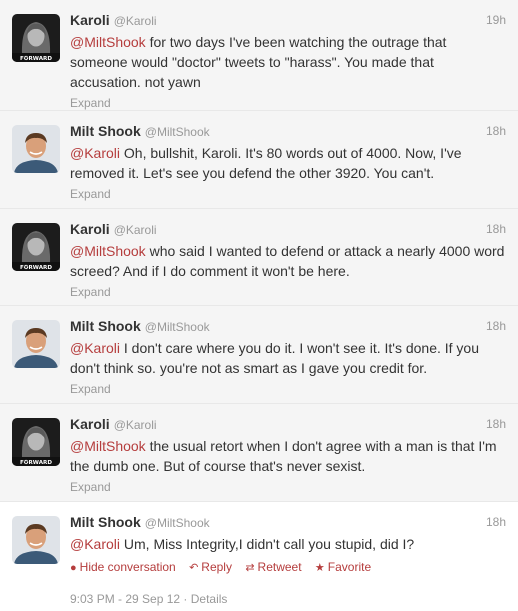  What do you see at coordinates (73, 568) in the screenshot?
I see `speech-bubble-icon: ●` at bounding box center [73, 568].